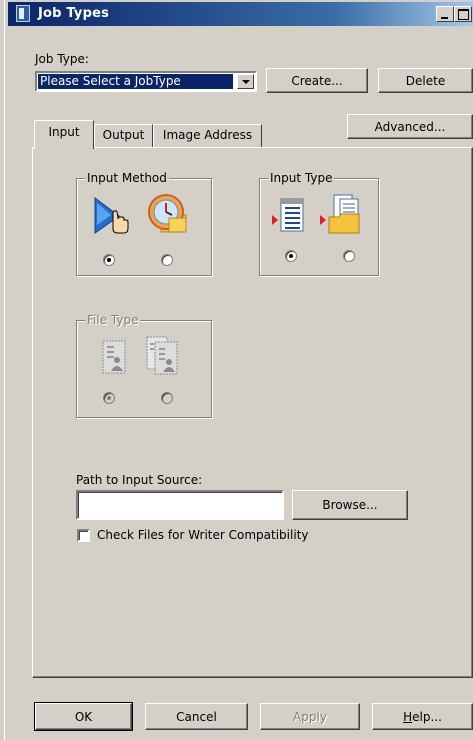  I want to click on window-title: Job Types, so click(74, 13).